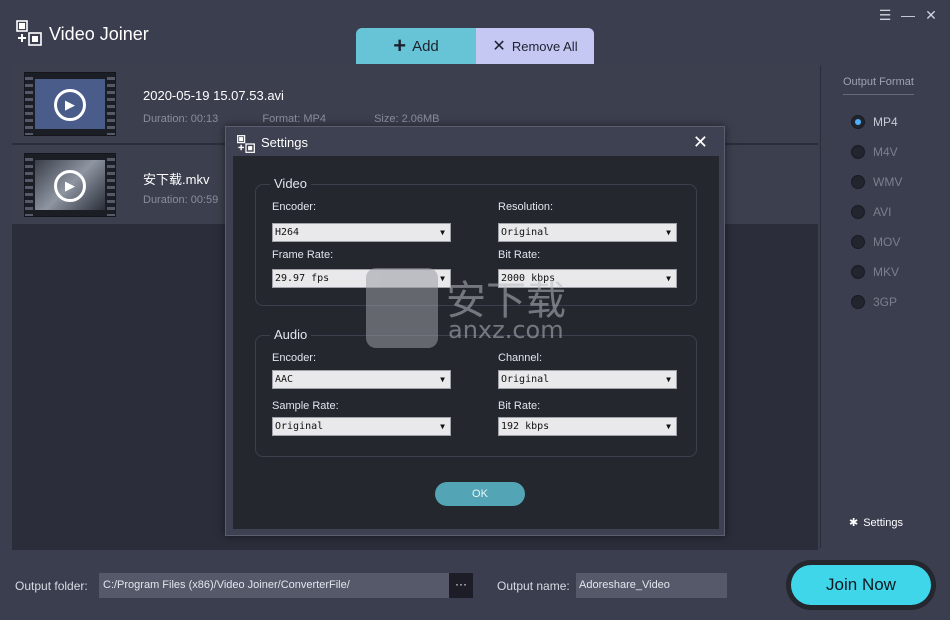 The width and height of the screenshot is (950, 620). Describe the element at coordinates (284, 379) in the screenshot. I see `audio-encoder-value: AAC` at that location.